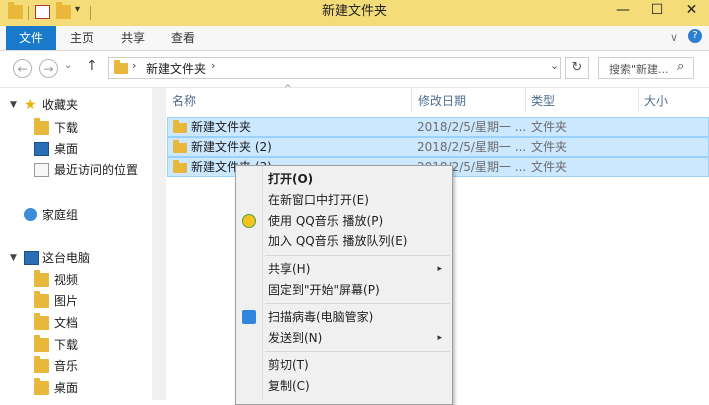 Image resolution: width=709 pixels, height=405 pixels. Describe the element at coordinates (334, 68) in the screenshot. I see `address-bar: › 新建文件夹 › ⌄` at that location.